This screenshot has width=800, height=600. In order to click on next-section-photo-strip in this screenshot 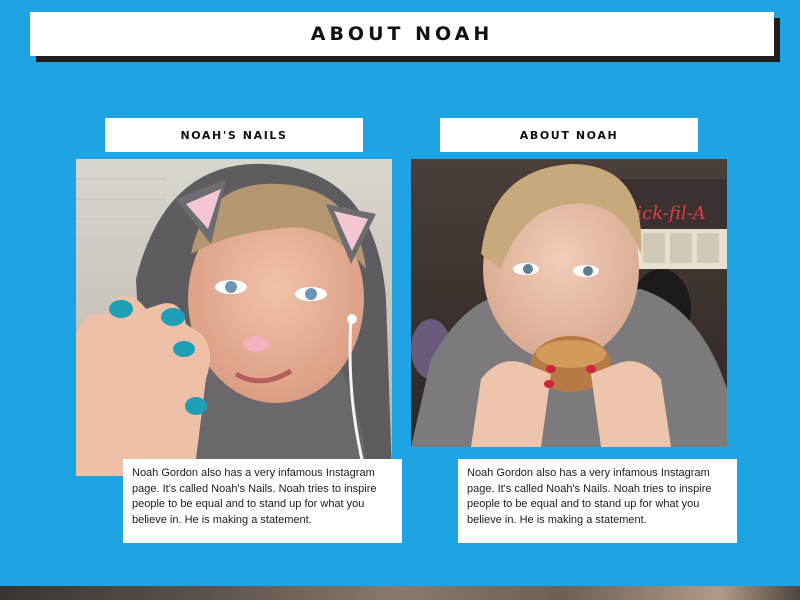, I will do `click(400, 593)`.